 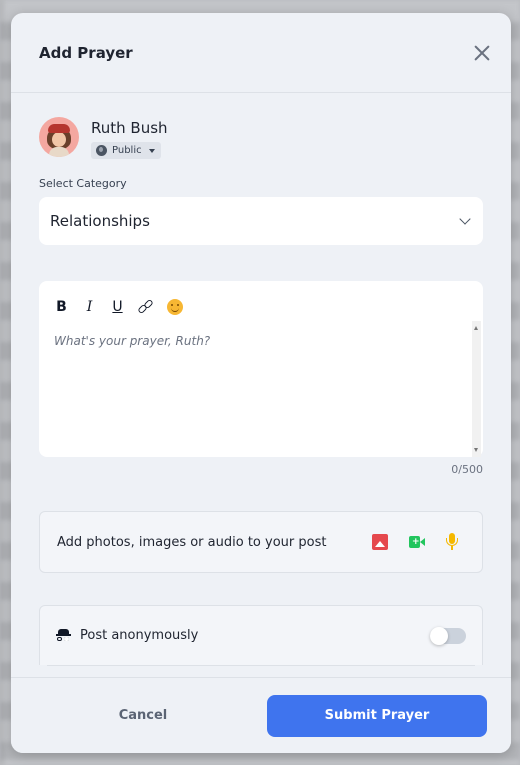 I want to click on anonymous-toggle, so click(x=448, y=635).